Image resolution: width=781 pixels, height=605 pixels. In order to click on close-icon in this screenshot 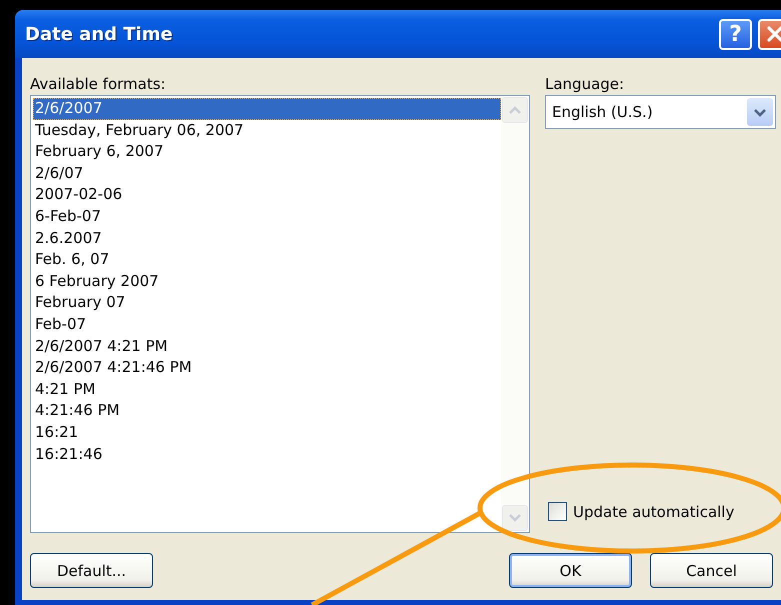, I will do `click(772, 34)`.